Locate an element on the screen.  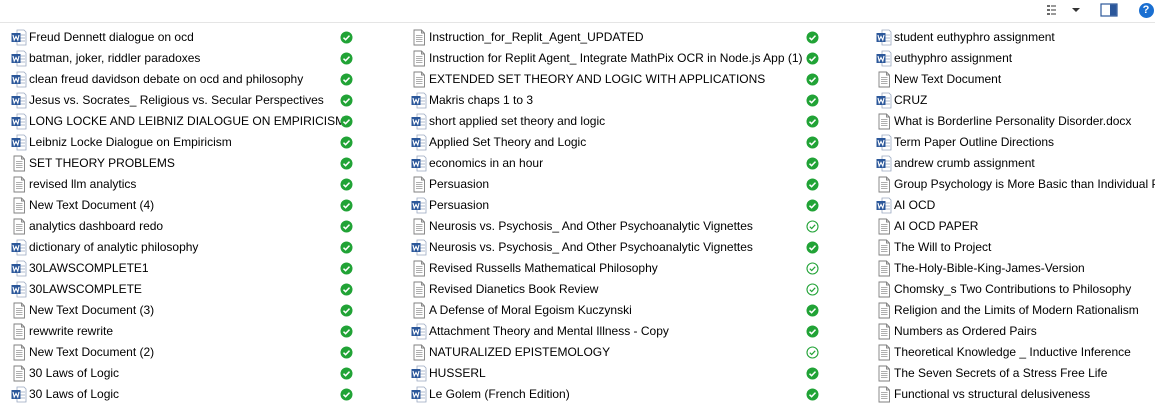
file-name: Revised Russells Mathematical Philosophy is located at coordinates (543, 268).